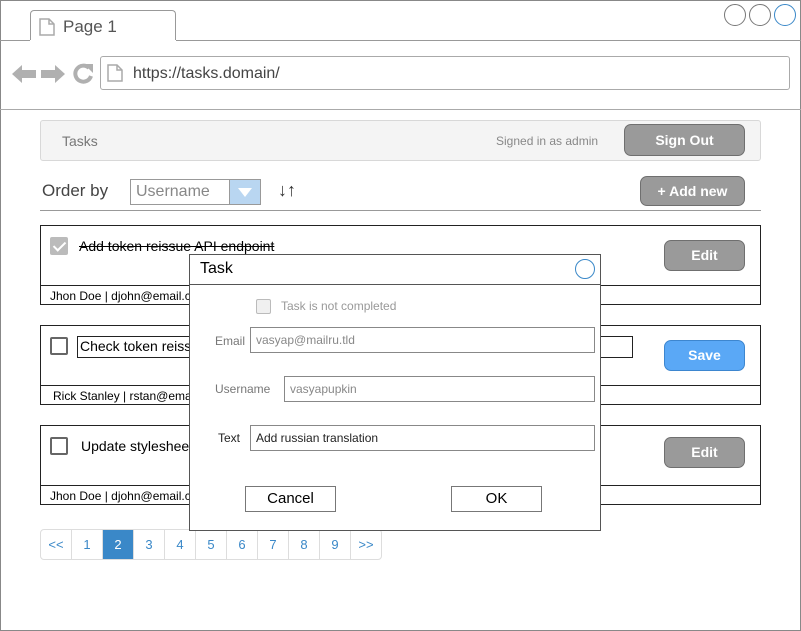  I want to click on minimize-button, so click(735, 15).